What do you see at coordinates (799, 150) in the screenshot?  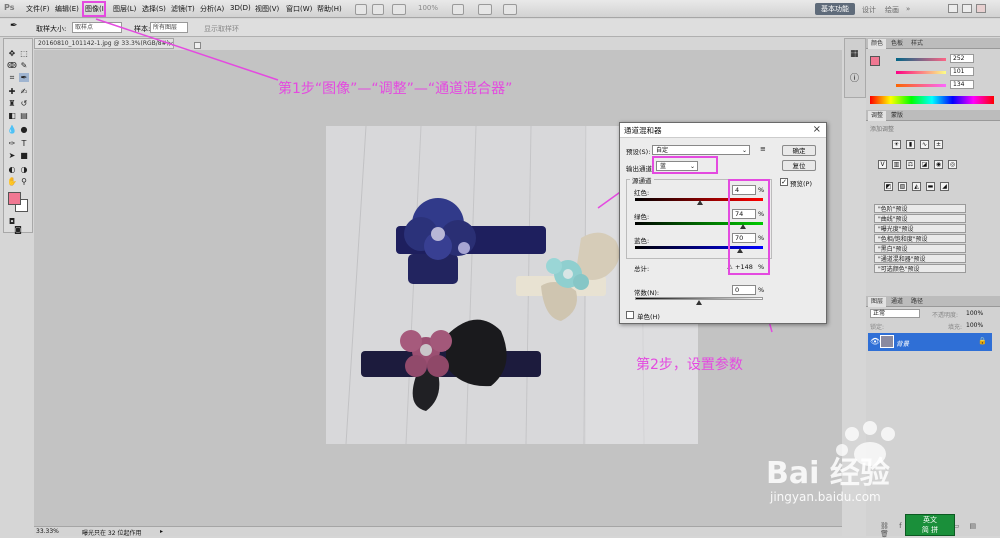 I see `ok-button: 确定` at bounding box center [799, 150].